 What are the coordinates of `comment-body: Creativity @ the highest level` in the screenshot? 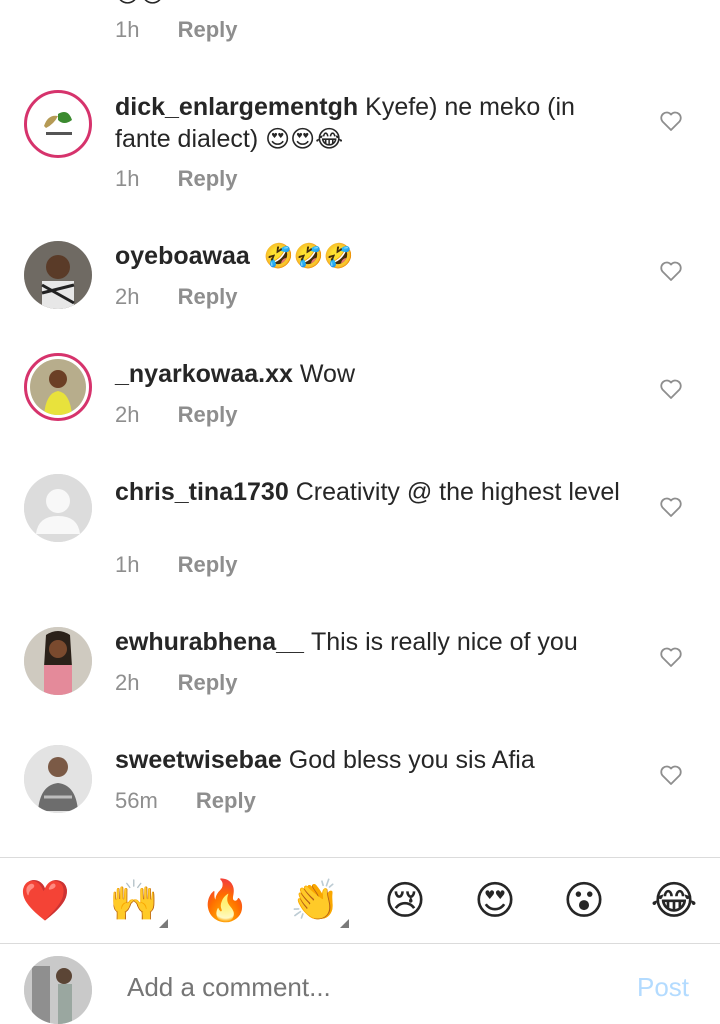 It's located at (457, 492).